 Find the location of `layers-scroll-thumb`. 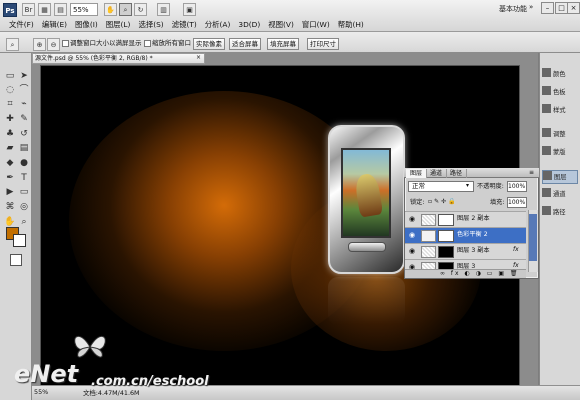

layers-scroll-thumb is located at coordinates (533, 237).